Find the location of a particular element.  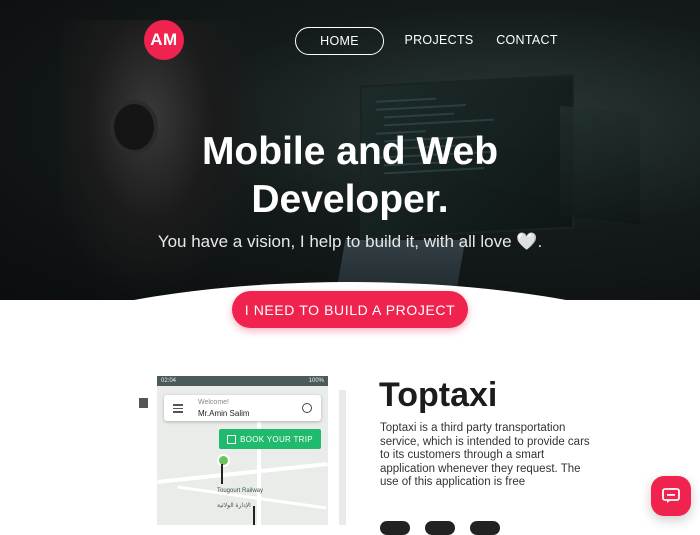

welcome-card: Welcome! Mr.Amin Salim is located at coordinates (242, 408).